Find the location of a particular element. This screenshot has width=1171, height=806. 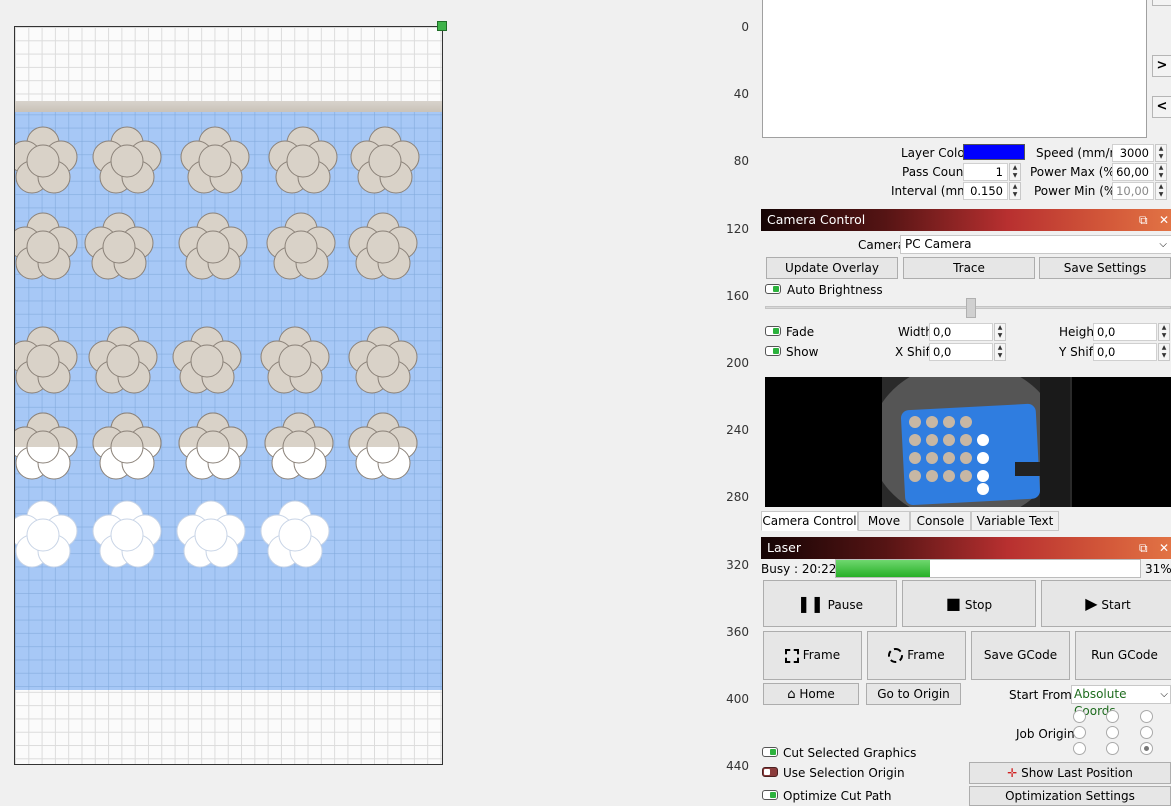

tab-camera-control: Camera Control is located at coordinates (809, 521).